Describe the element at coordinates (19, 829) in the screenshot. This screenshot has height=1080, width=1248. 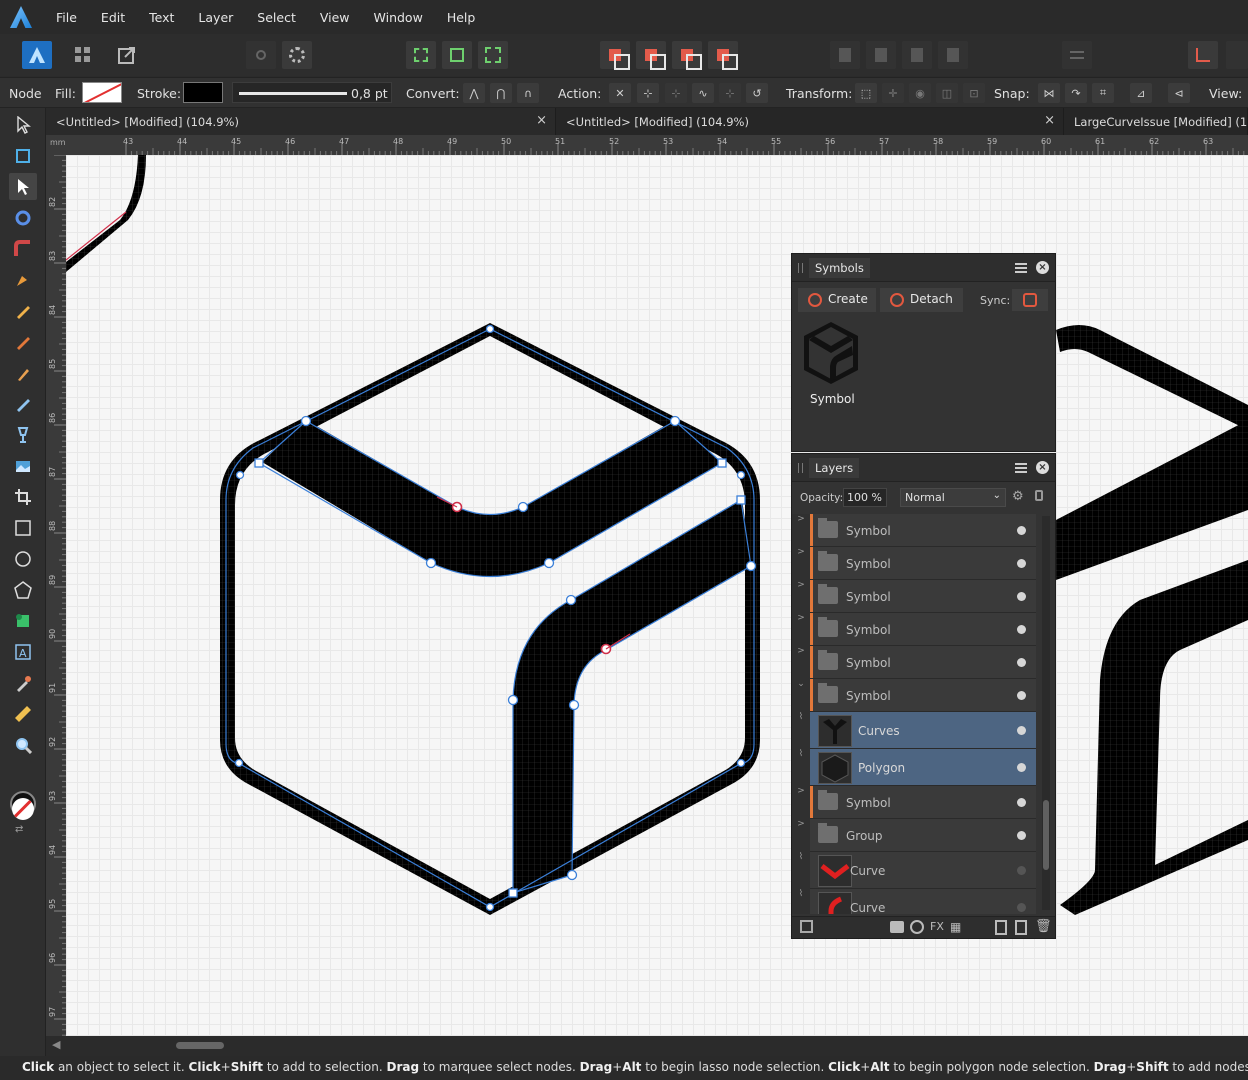
I see `swap-colors-icon: ⇄` at that location.